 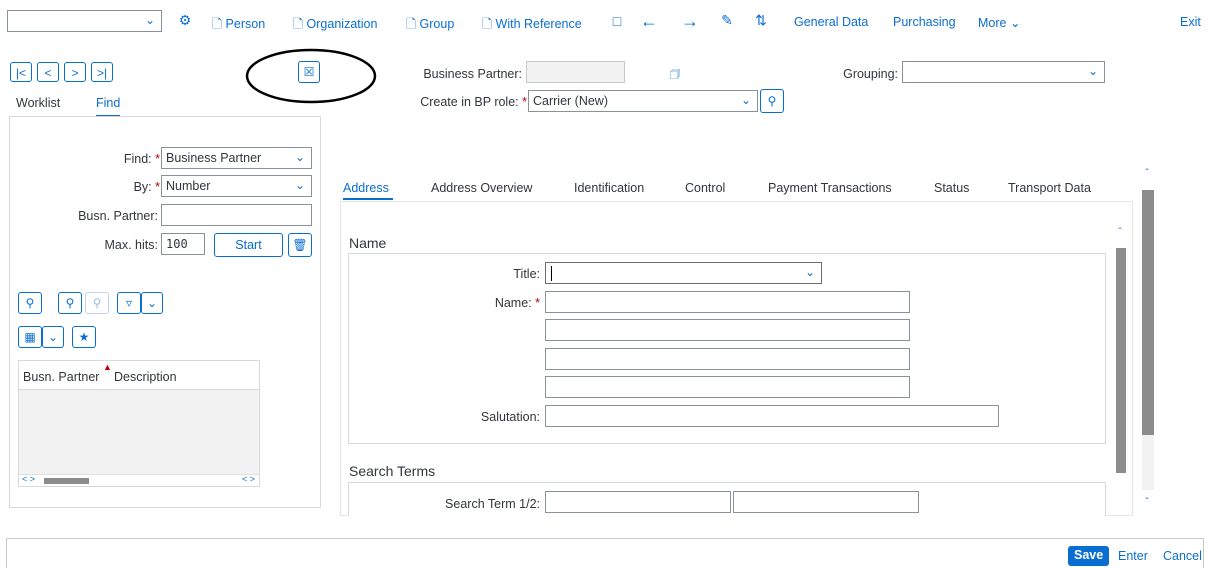 I want to click on open-icon: □, so click(x=617, y=21).